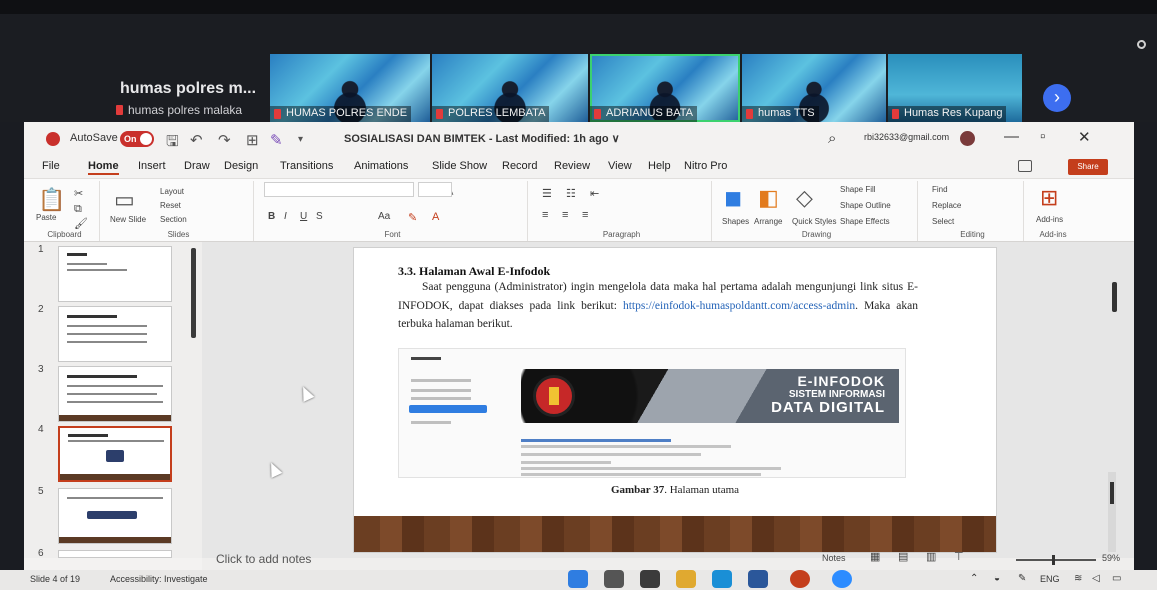 Image resolution: width=1157 pixels, height=590 pixels. I want to click on save-icon: 🖫, so click(172, 143).